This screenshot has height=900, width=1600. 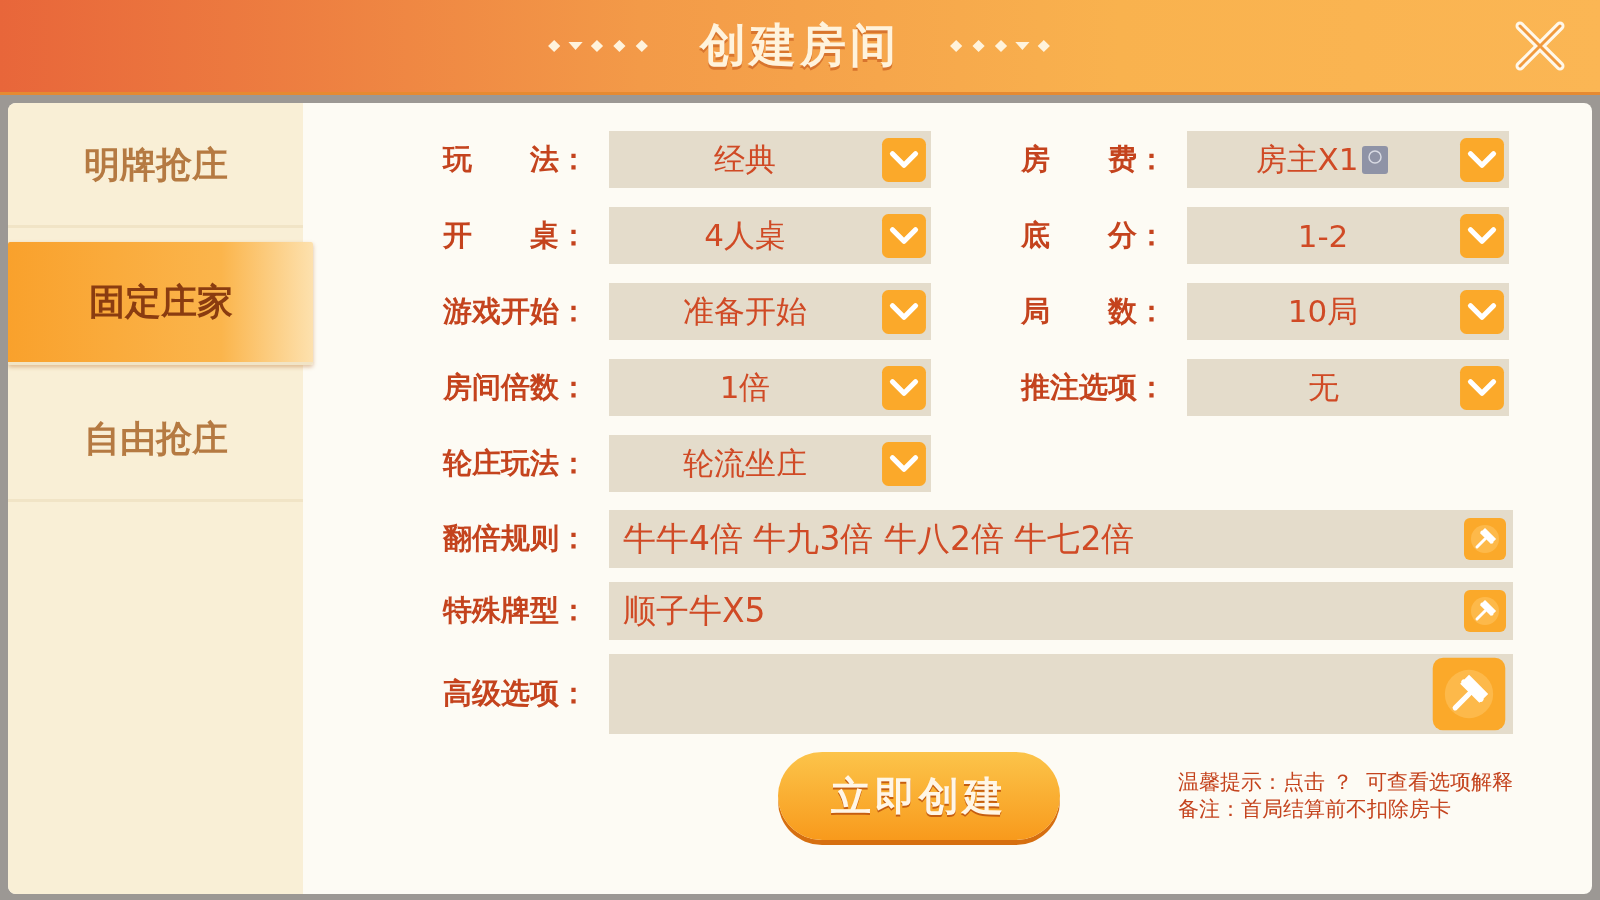 I want to click on rule-field: 牛牛4倍 牛九3倍 牛八2倍 牛七2倍, so click(x=1061, y=539).